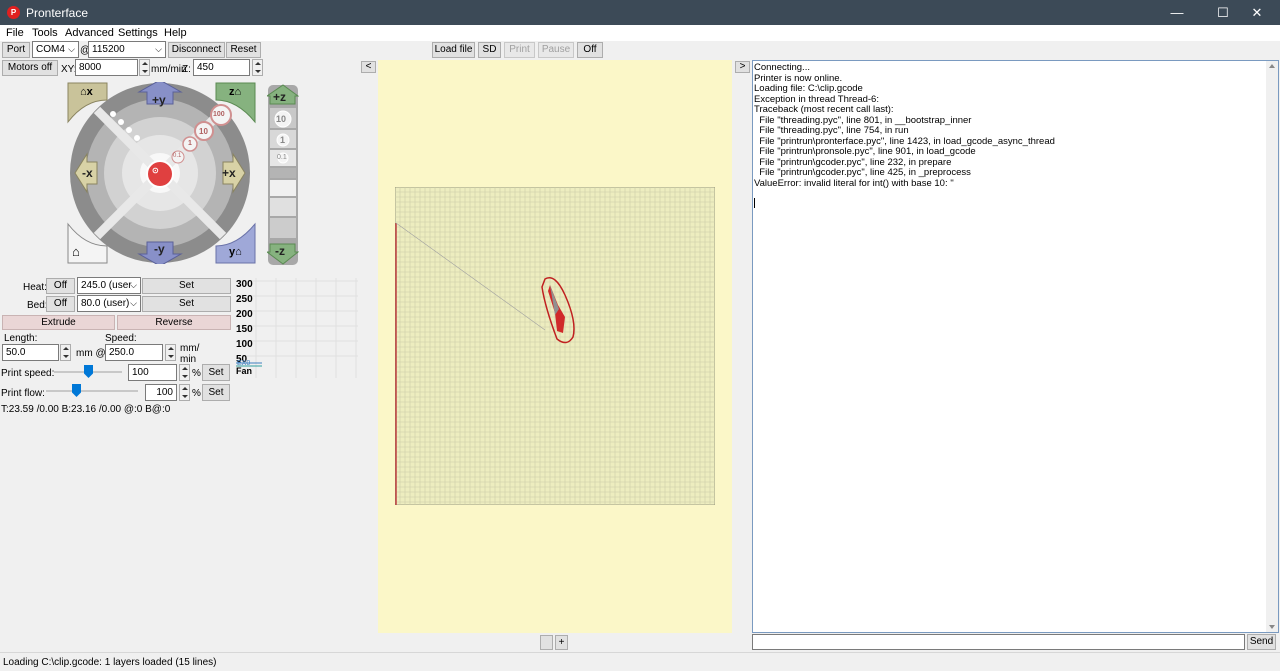 Image resolution: width=1280 pixels, height=671 pixels. I want to click on console-scrollbar, so click(1272, 346).